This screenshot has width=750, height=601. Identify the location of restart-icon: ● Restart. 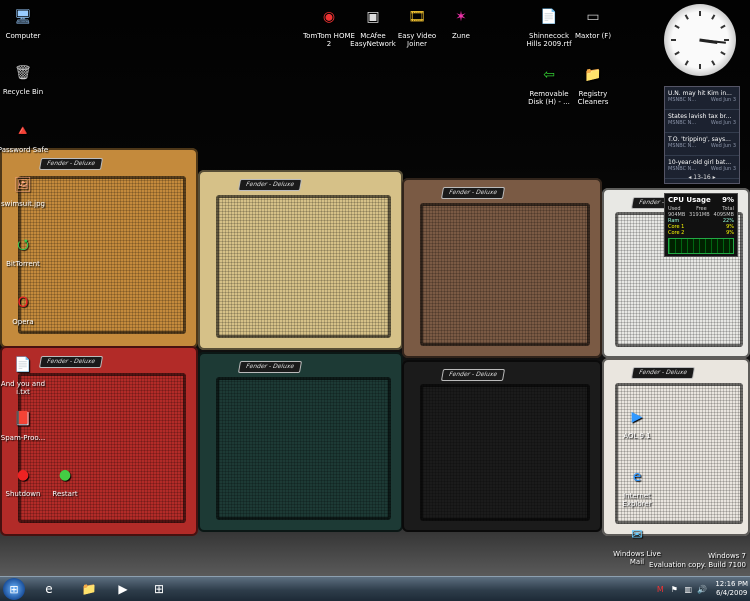
(65, 480).